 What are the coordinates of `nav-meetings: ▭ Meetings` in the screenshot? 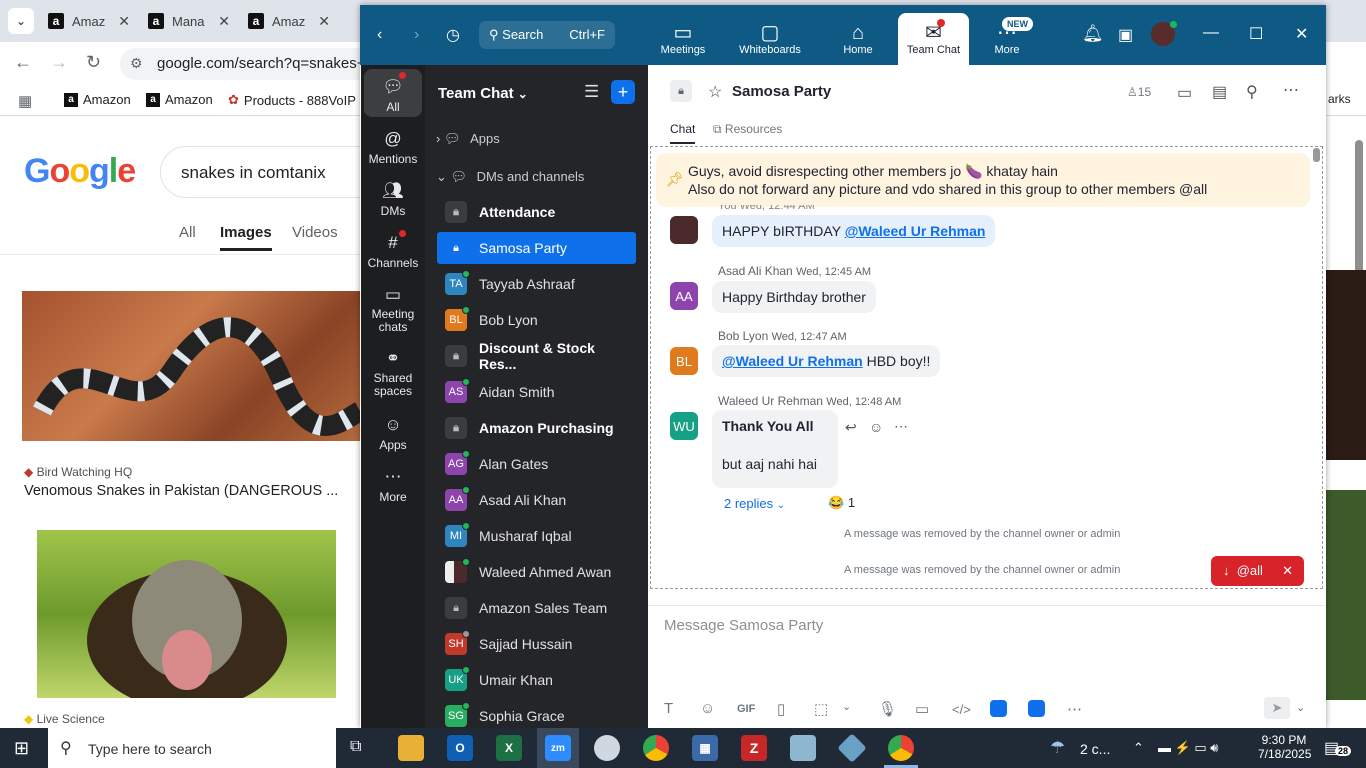 It's located at (683, 39).